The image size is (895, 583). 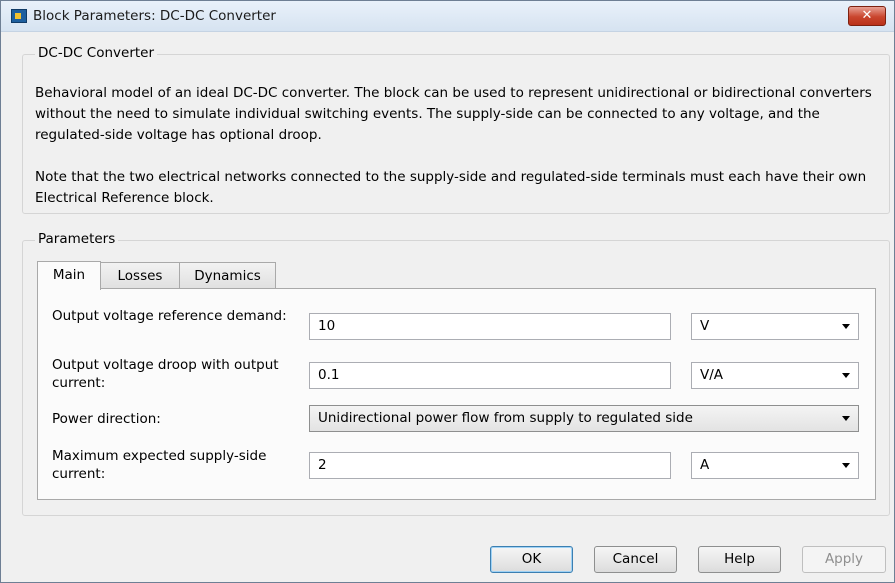 I want to click on max-supply-current-input: 2, so click(x=490, y=465).